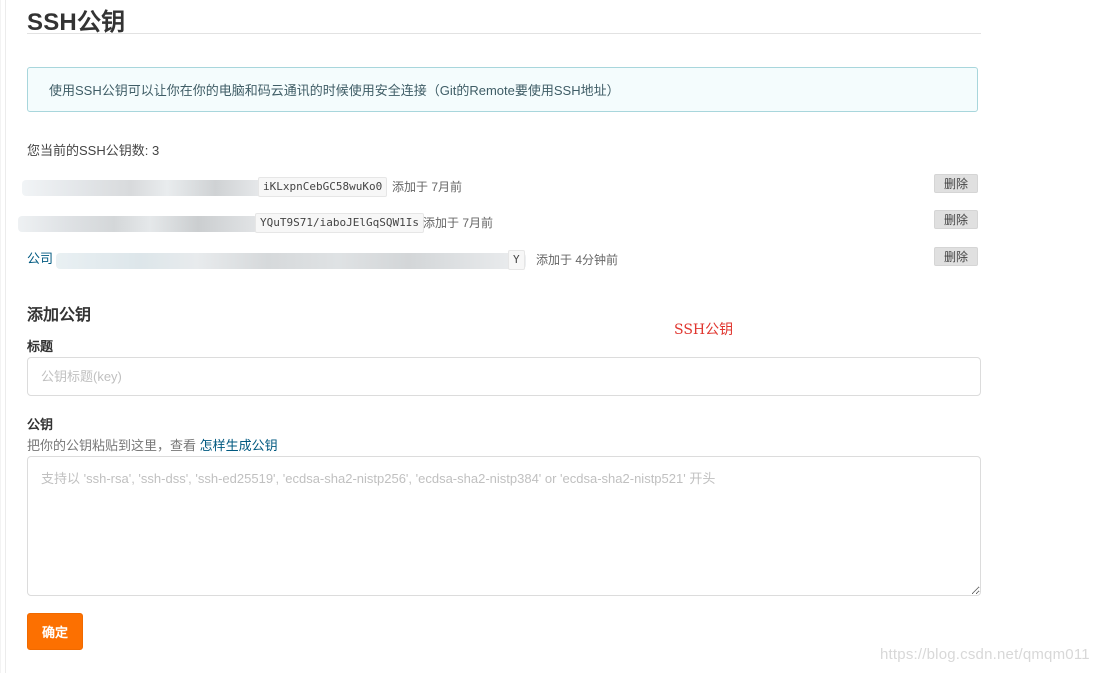  What do you see at coordinates (239, 445) in the screenshot?
I see `how-to-generate-key-link: 怎样生成公钥` at bounding box center [239, 445].